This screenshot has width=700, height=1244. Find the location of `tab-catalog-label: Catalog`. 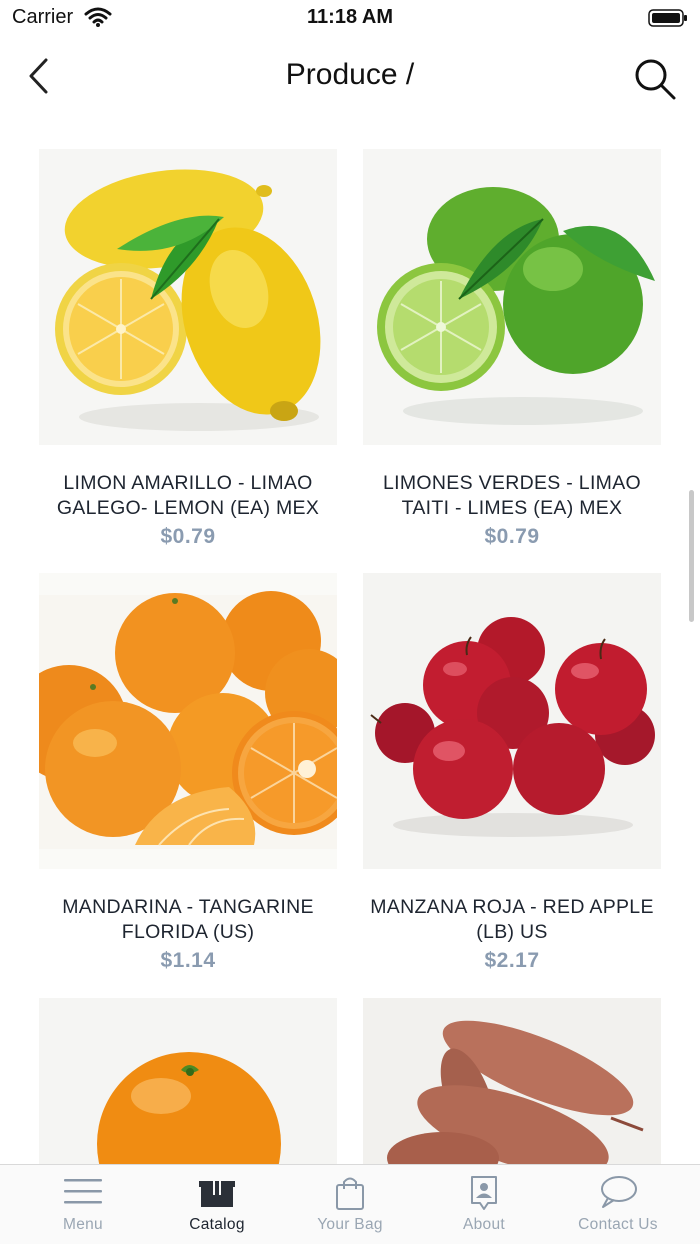

tab-catalog-label: Catalog is located at coordinates (217, 1224).